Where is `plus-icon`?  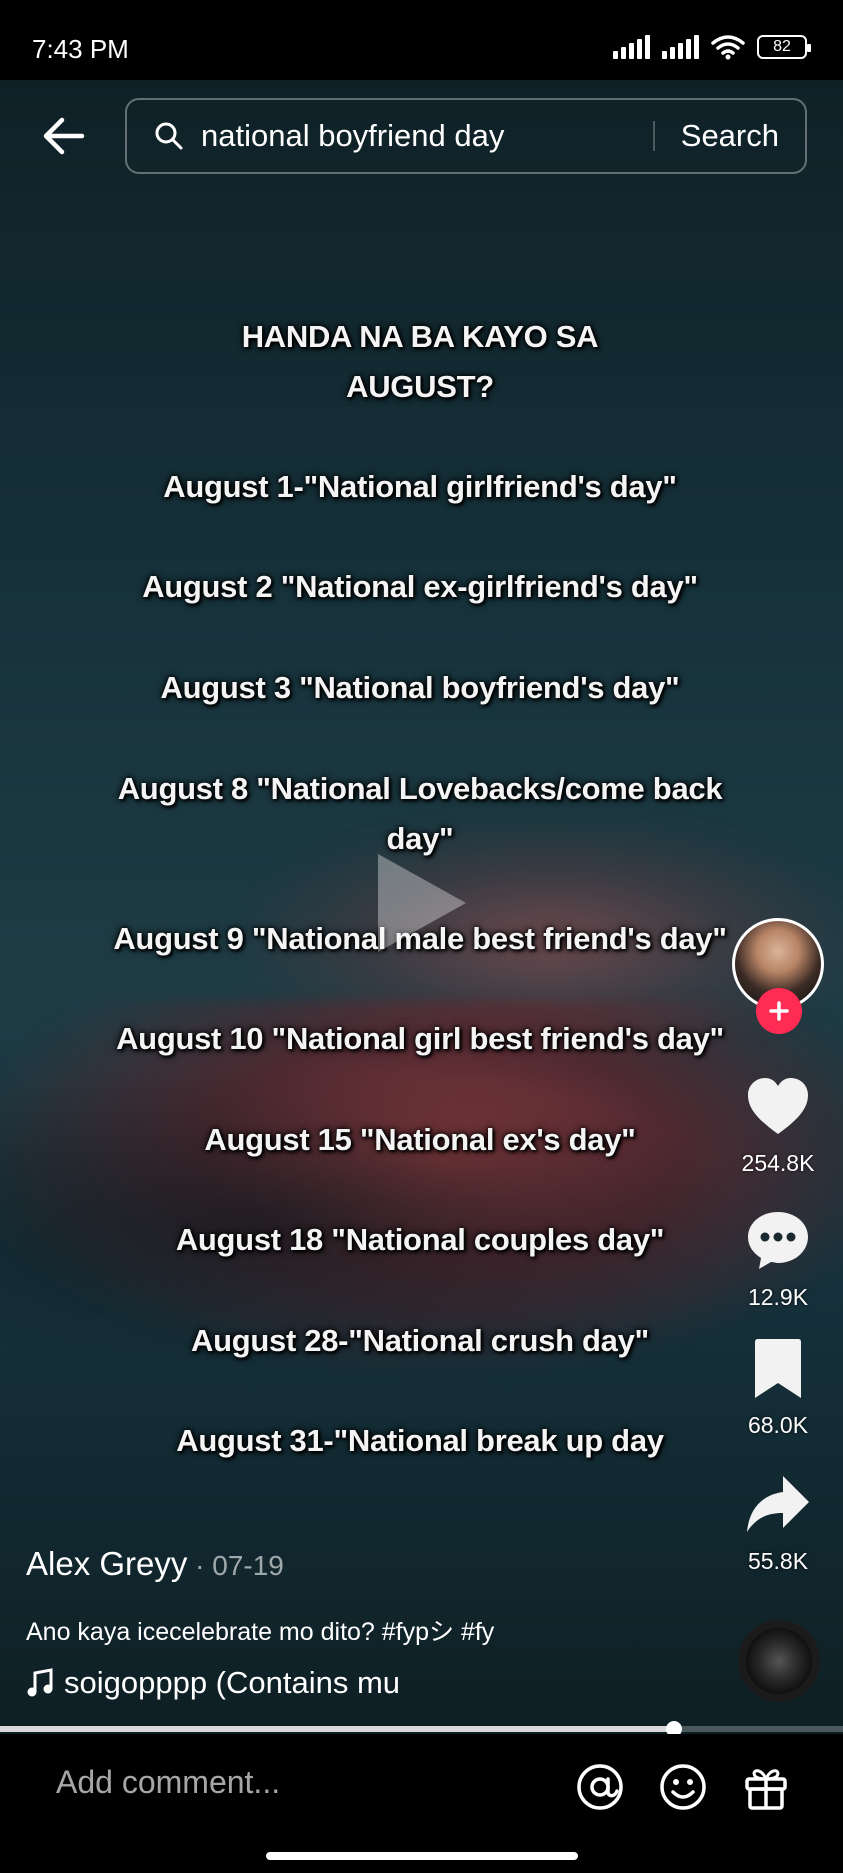 plus-icon is located at coordinates (779, 1011).